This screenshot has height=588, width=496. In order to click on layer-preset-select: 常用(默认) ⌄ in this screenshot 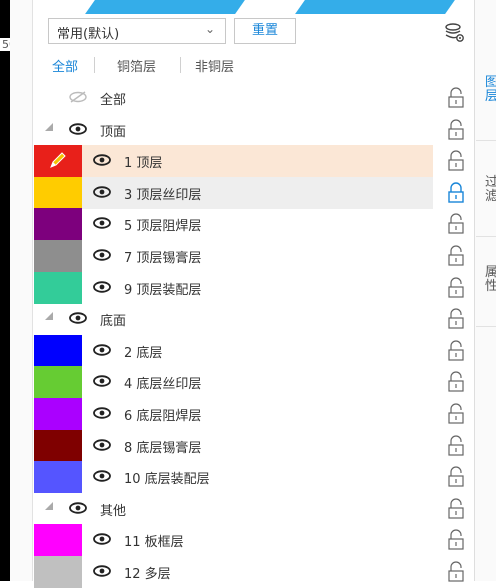, I will do `click(137, 31)`.